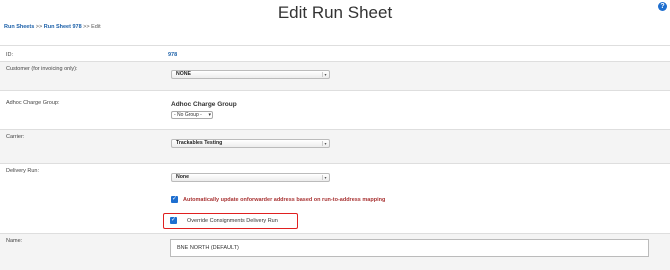  What do you see at coordinates (15, 137) in the screenshot?
I see `carrier-label: Carrier:` at bounding box center [15, 137].